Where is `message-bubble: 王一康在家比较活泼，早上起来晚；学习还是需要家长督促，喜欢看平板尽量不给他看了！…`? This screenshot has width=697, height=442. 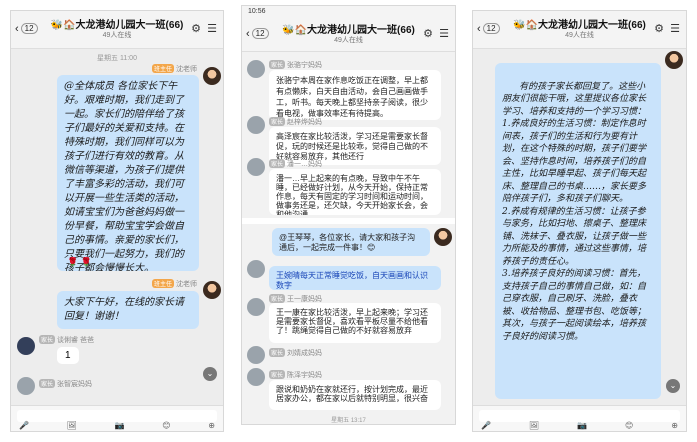 message-bubble: 王一康在家比较活泼，早上起来晚；学习还是需要家长督促，喜欢看平板尽量不给他看了！… is located at coordinates (355, 323).